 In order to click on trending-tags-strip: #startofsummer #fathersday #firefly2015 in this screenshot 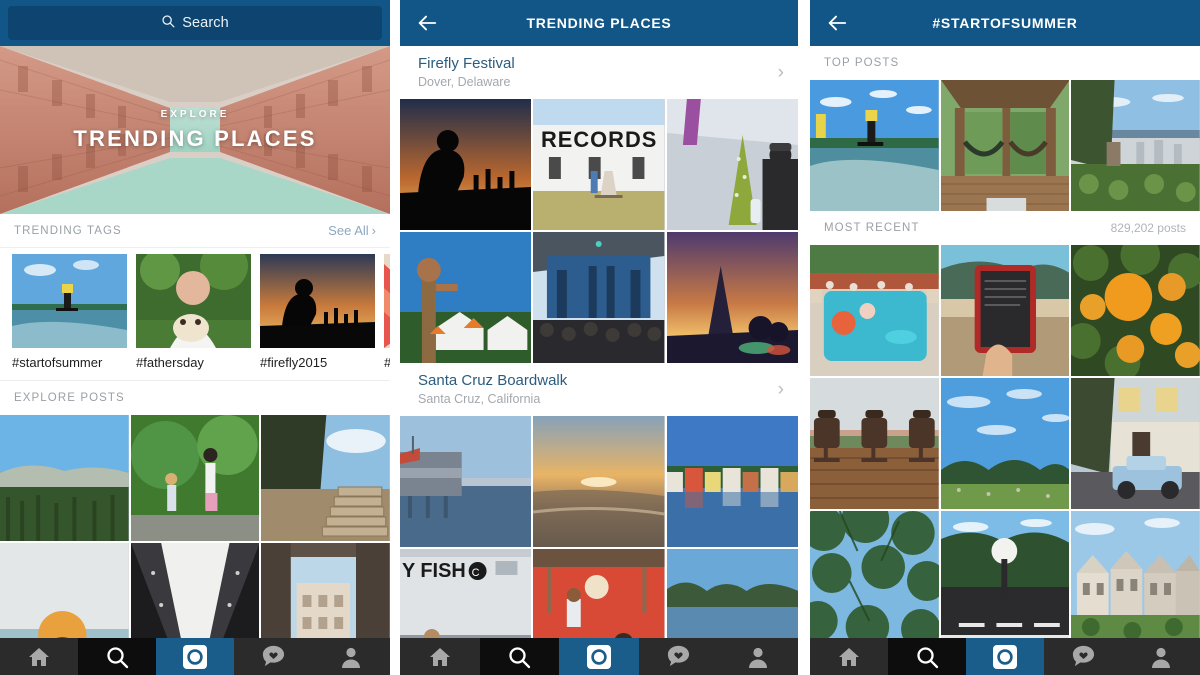, I will do `click(195, 314)`.